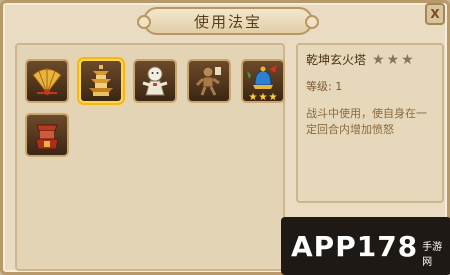 The image size is (450, 275). Describe the element at coordinates (336, 60) in the screenshot. I see `item-name: 乾坤玄火塔` at that location.